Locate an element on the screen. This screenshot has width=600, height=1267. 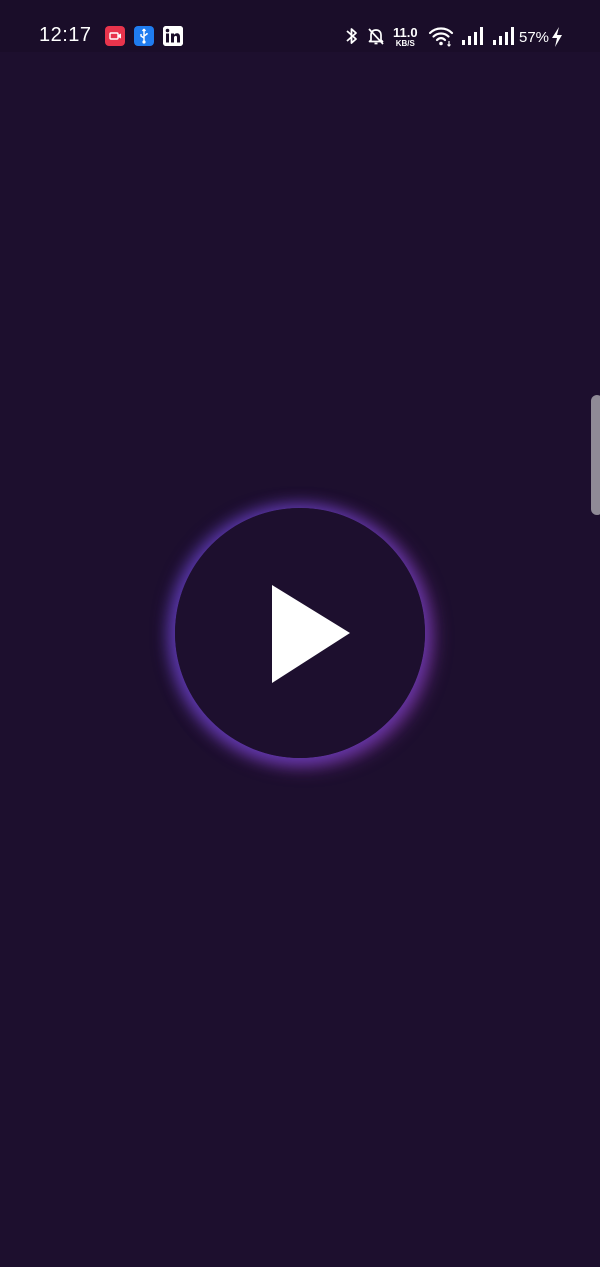
linkedin-icon is located at coordinates (173, 36).